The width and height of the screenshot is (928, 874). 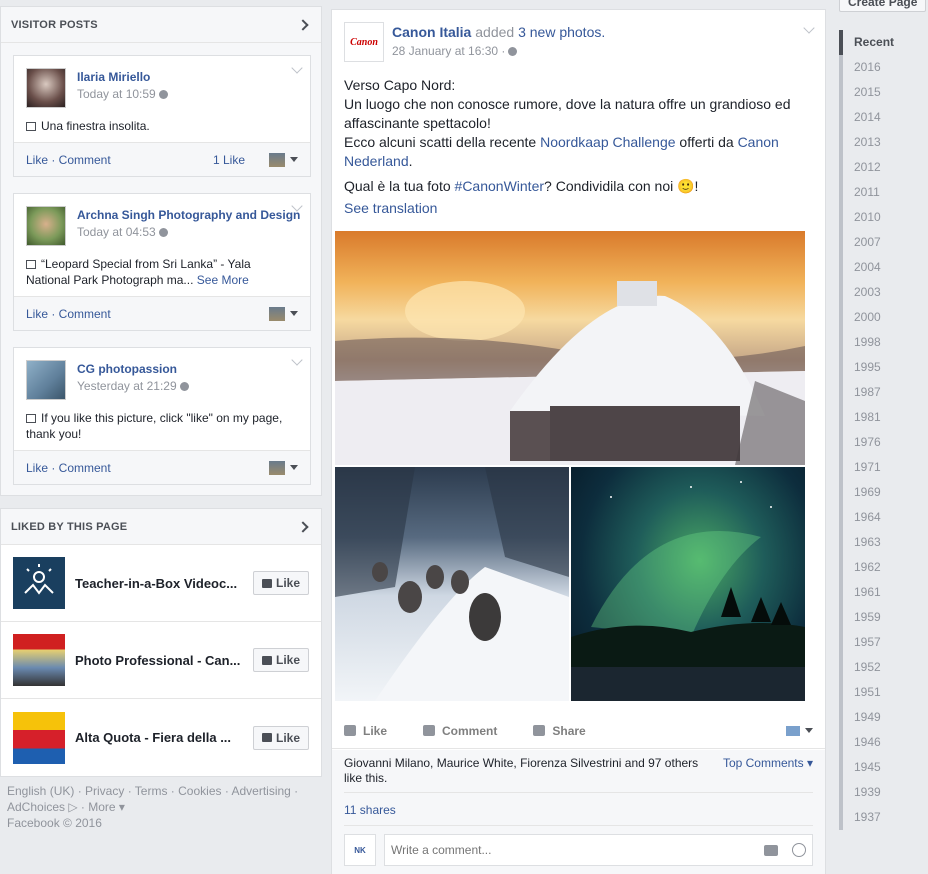 What do you see at coordinates (559, 731) in the screenshot?
I see `share-action: Share` at bounding box center [559, 731].